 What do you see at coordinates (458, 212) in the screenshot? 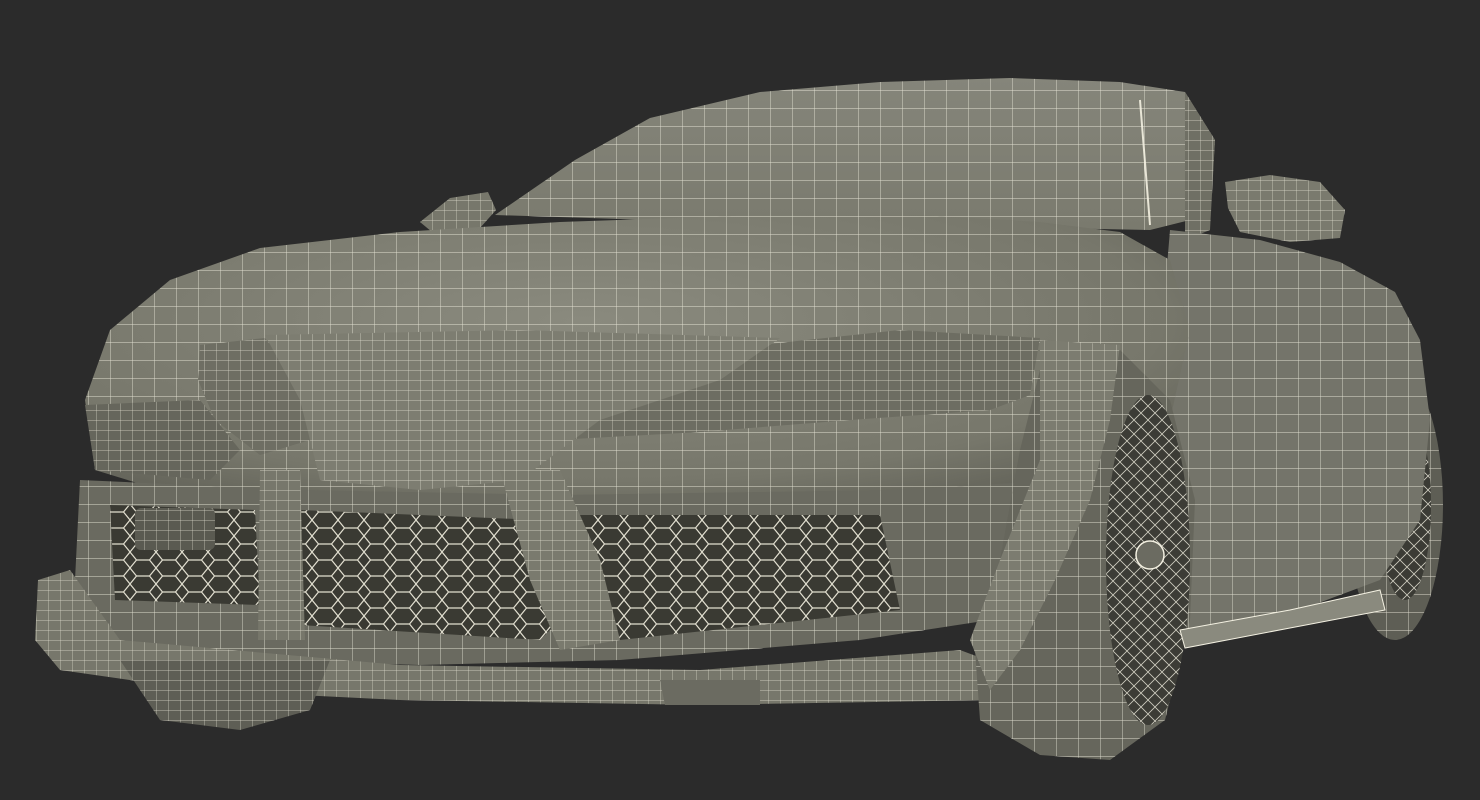
I see `left-mirror` at bounding box center [458, 212].